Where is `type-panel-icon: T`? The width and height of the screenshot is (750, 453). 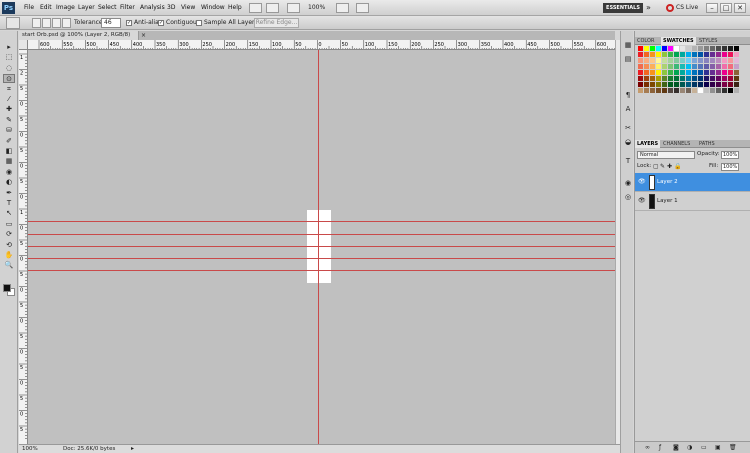 type-panel-icon: T is located at coordinates (628, 161).